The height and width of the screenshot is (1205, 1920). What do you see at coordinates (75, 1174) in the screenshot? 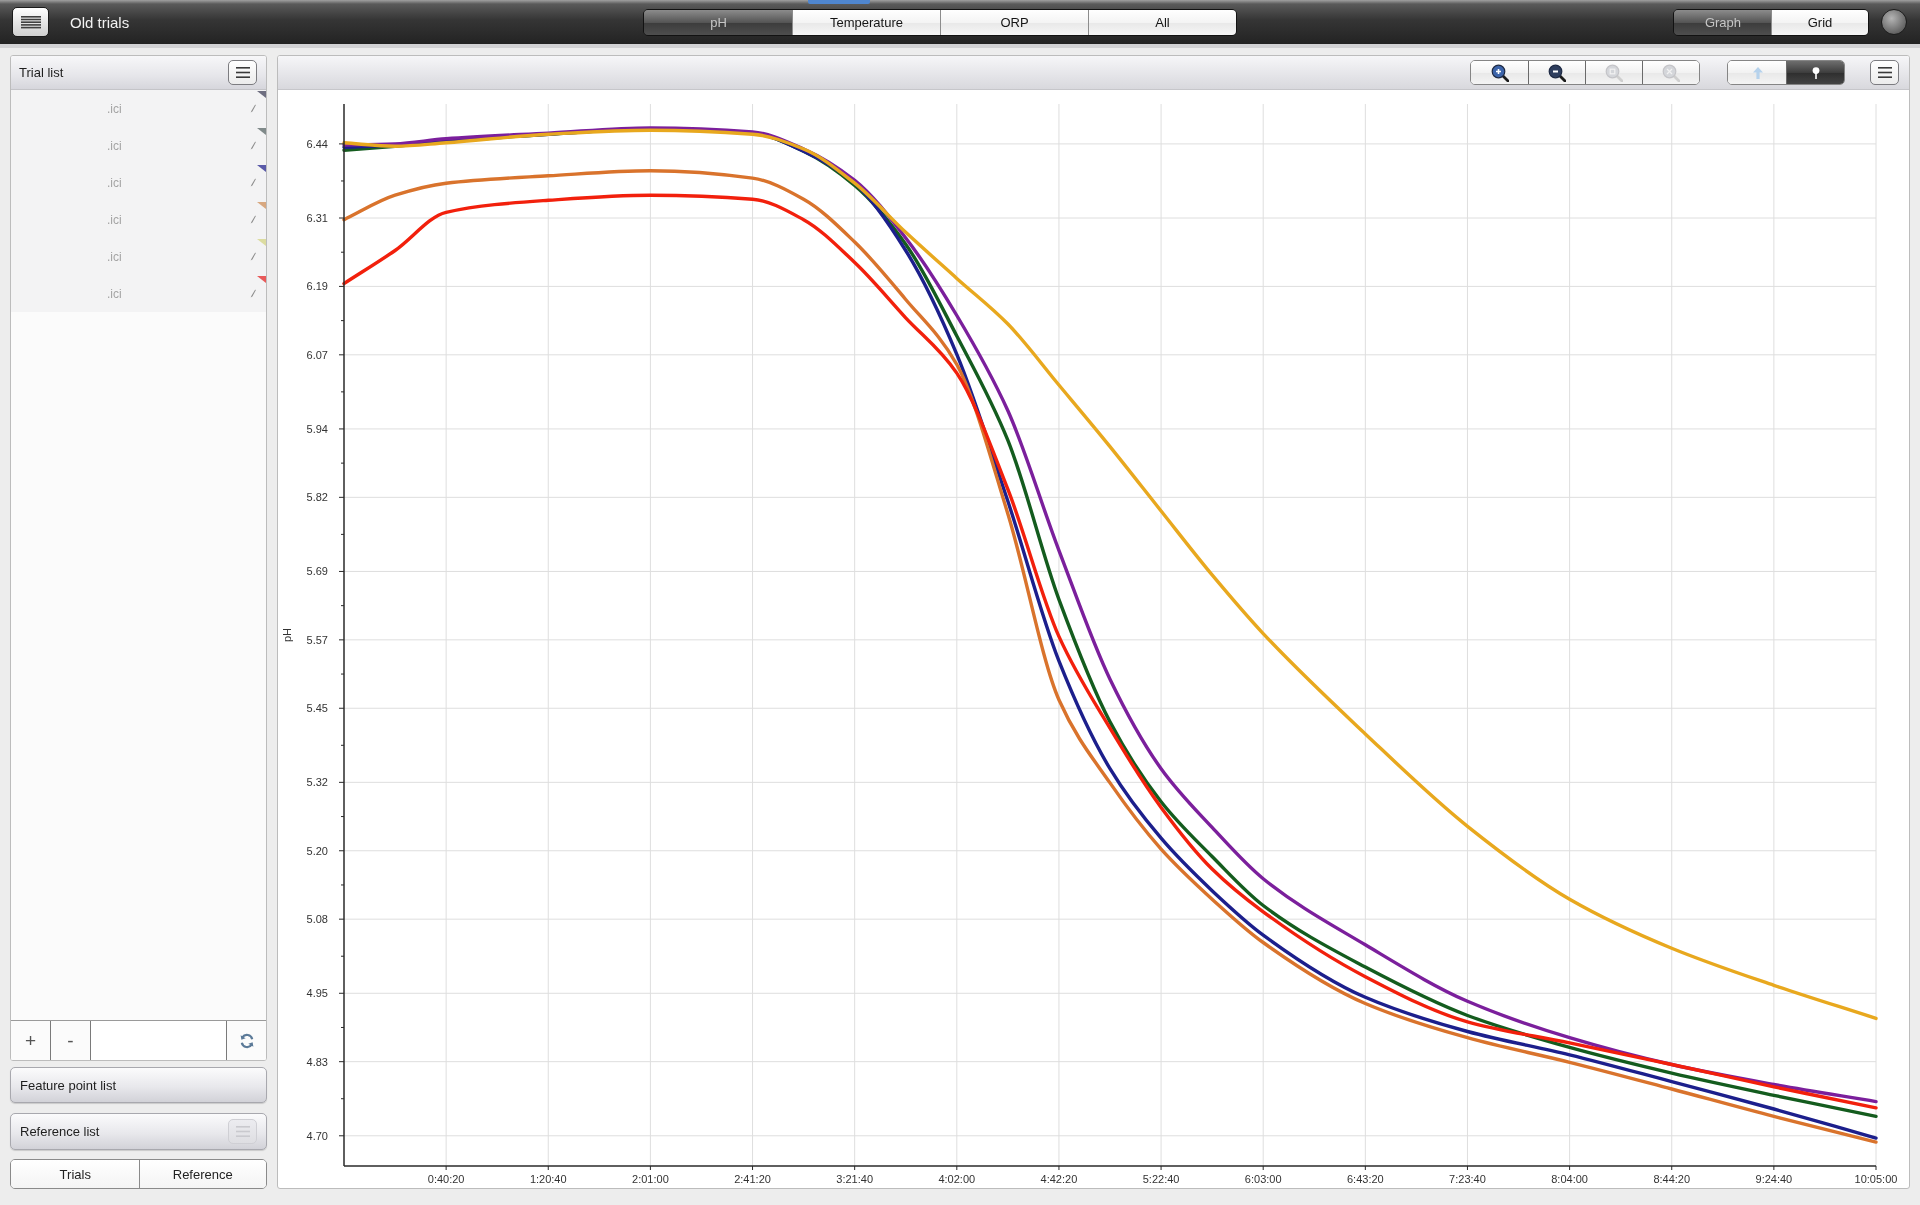
I see `sidebar-tab: Trials` at bounding box center [75, 1174].